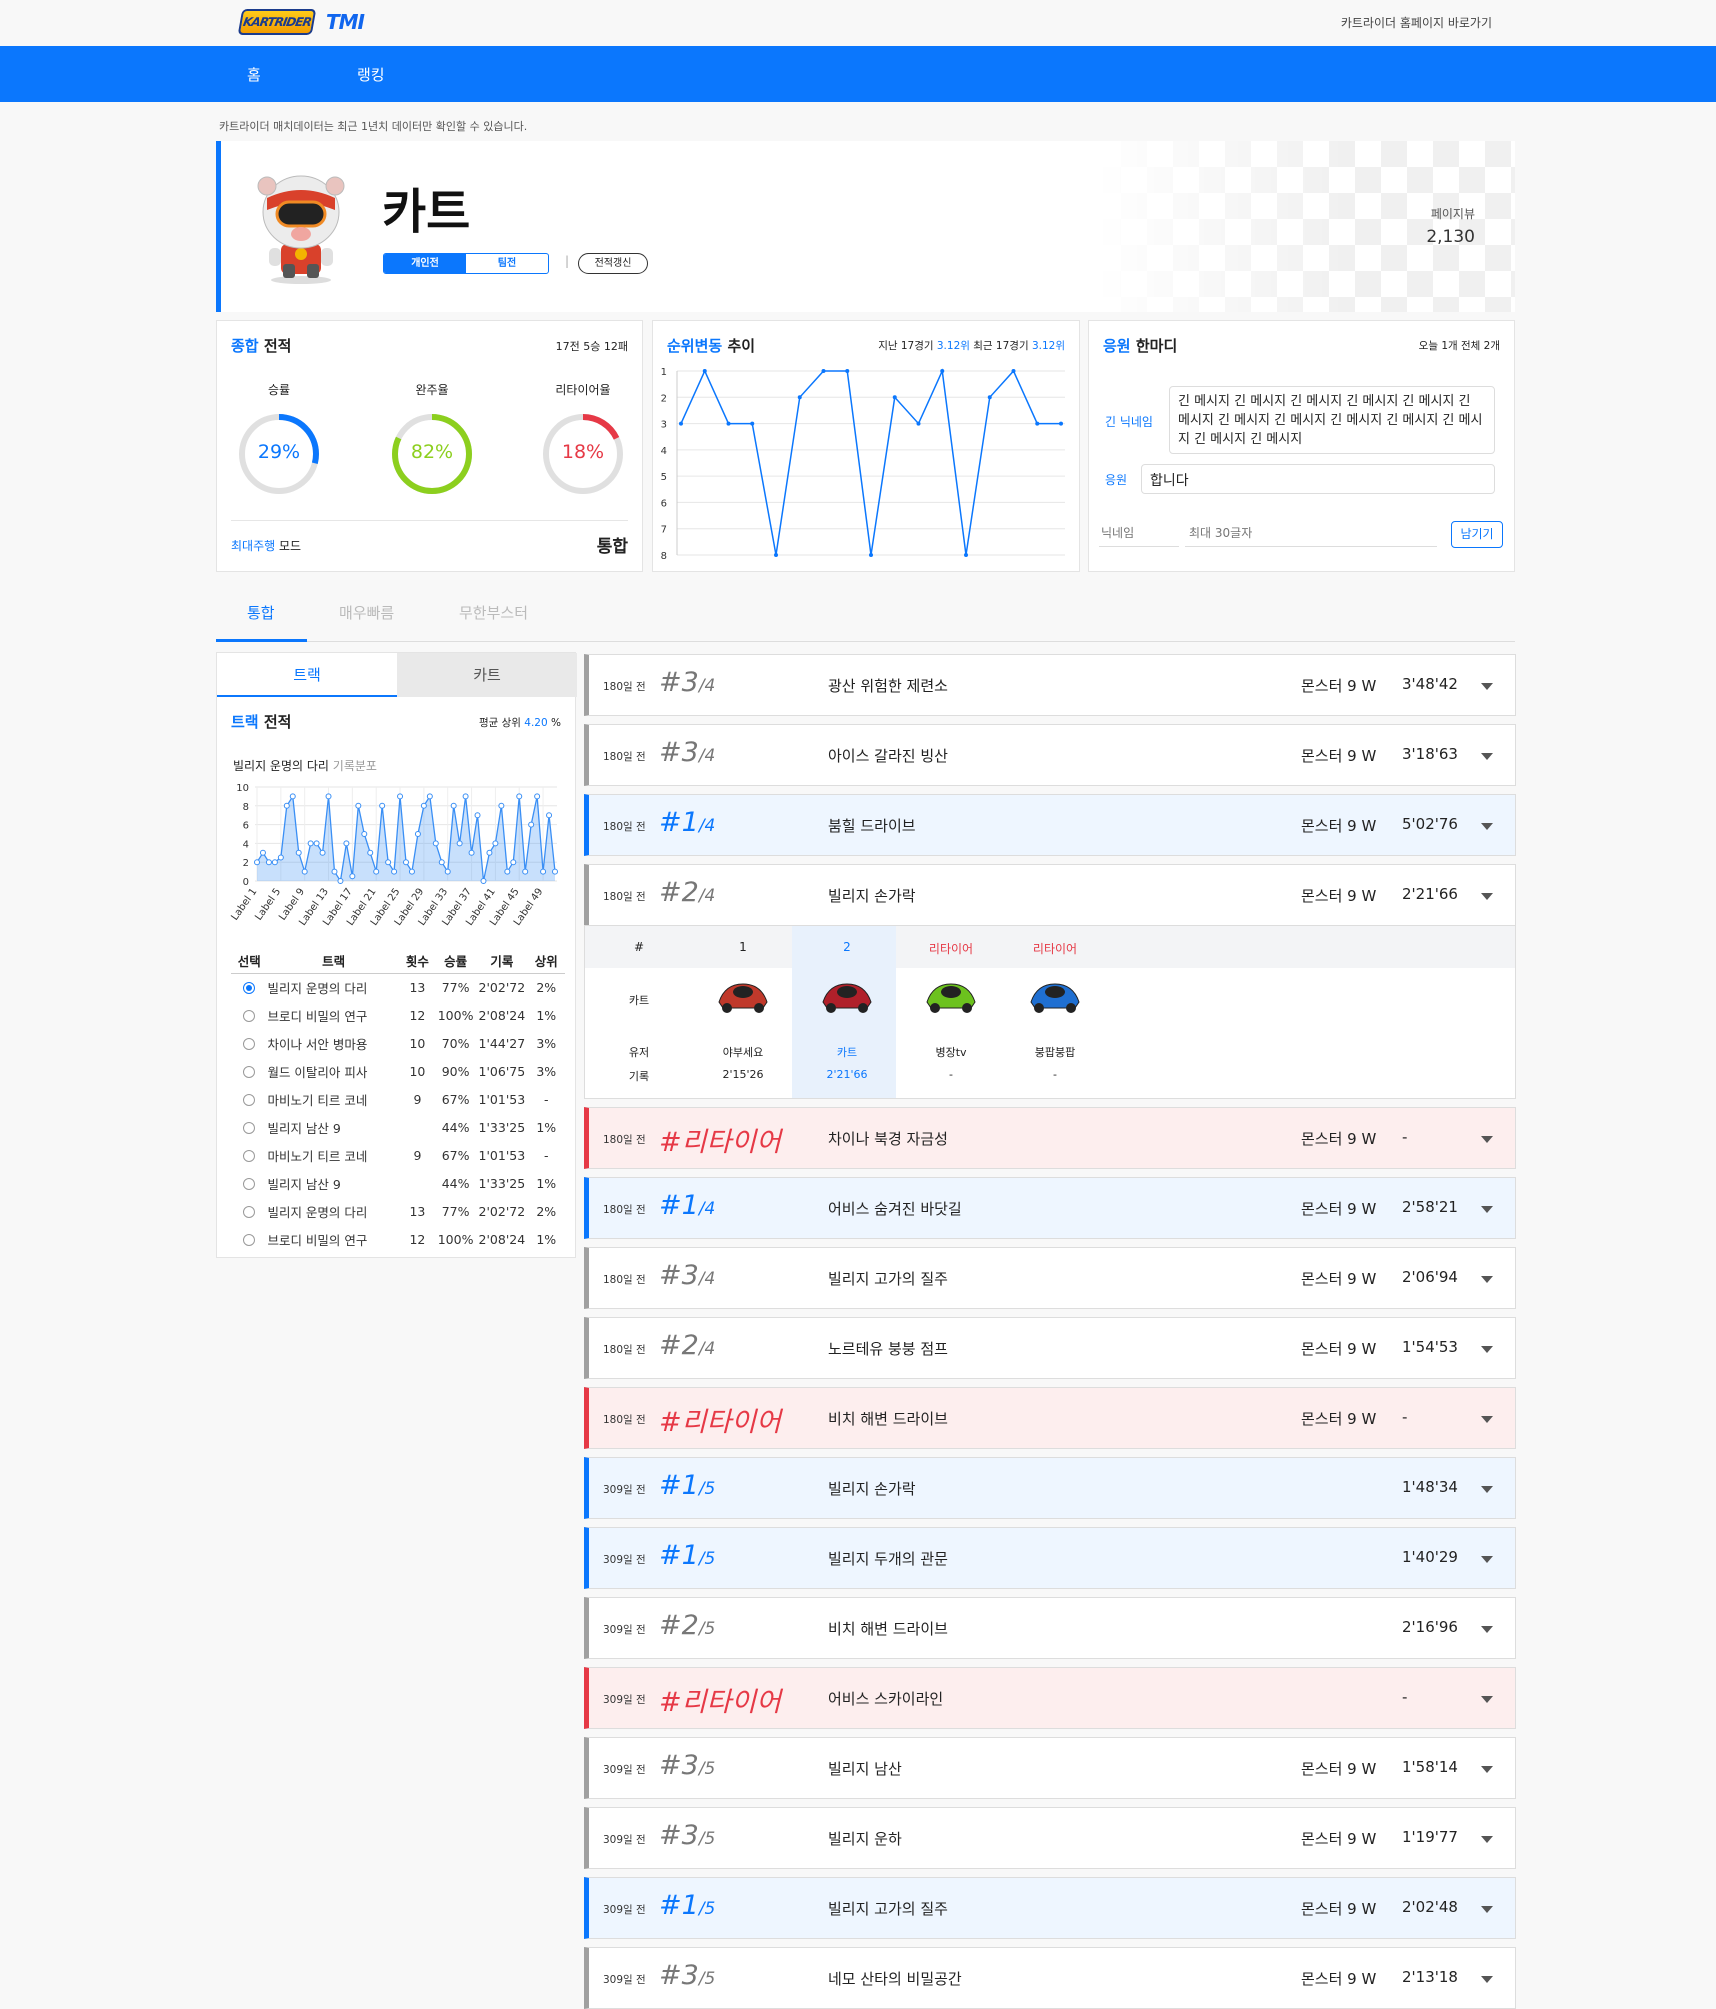 Image resolution: width=1716 pixels, height=2009 pixels. What do you see at coordinates (317, 1156) in the screenshot?
I see `track-name: 마비노기 티르 코네` at bounding box center [317, 1156].